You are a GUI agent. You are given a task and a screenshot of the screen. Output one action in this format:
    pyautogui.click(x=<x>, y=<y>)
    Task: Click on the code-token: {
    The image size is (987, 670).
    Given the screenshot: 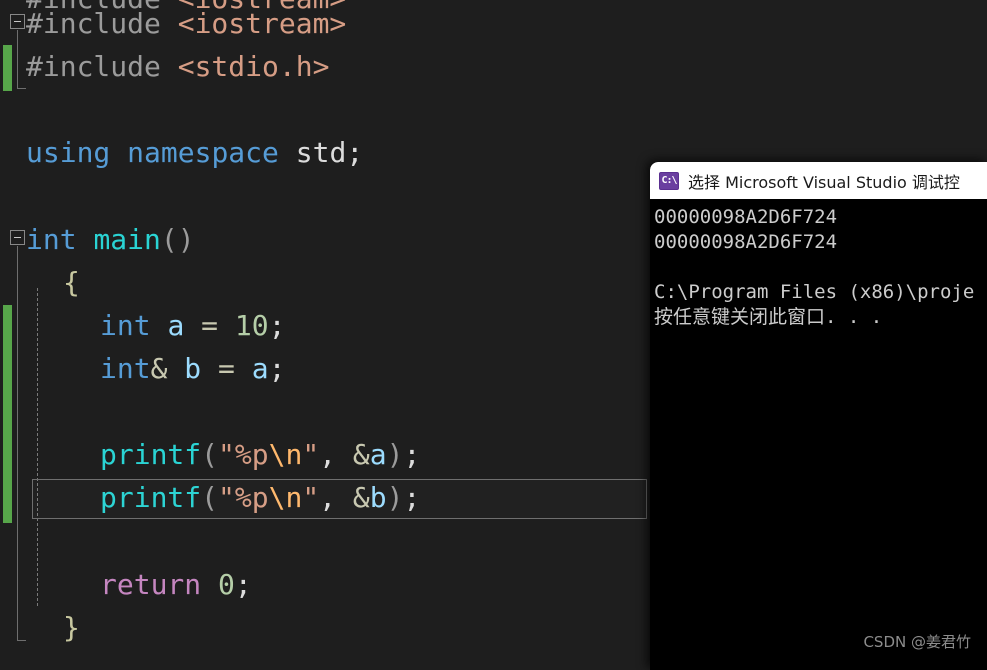 What is the action you would take?
    pyautogui.click(x=71, y=282)
    